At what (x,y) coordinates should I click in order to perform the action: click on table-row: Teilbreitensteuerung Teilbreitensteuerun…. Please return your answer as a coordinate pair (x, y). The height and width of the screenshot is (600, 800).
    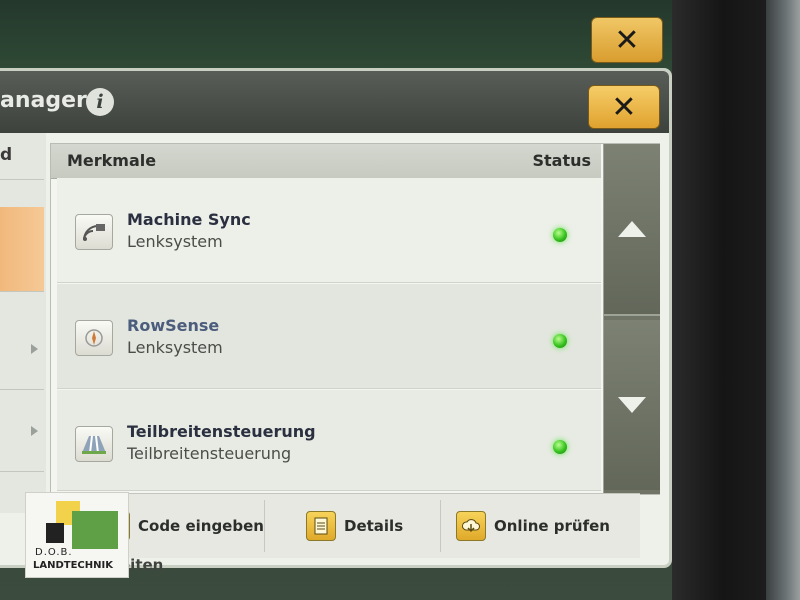
    Looking at the image, I should click on (329, 440).